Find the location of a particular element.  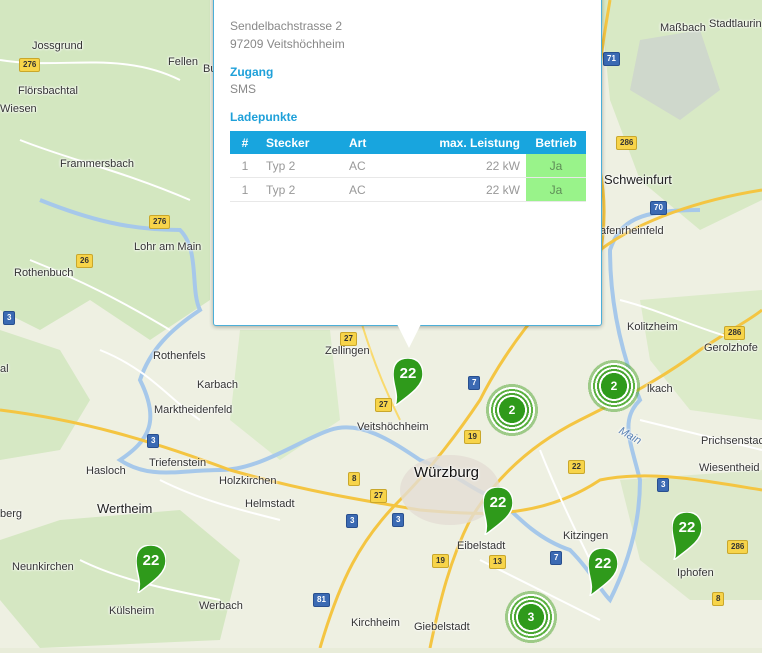

place-jossgrund: Jossgrund is located at coordinates (57, 46).